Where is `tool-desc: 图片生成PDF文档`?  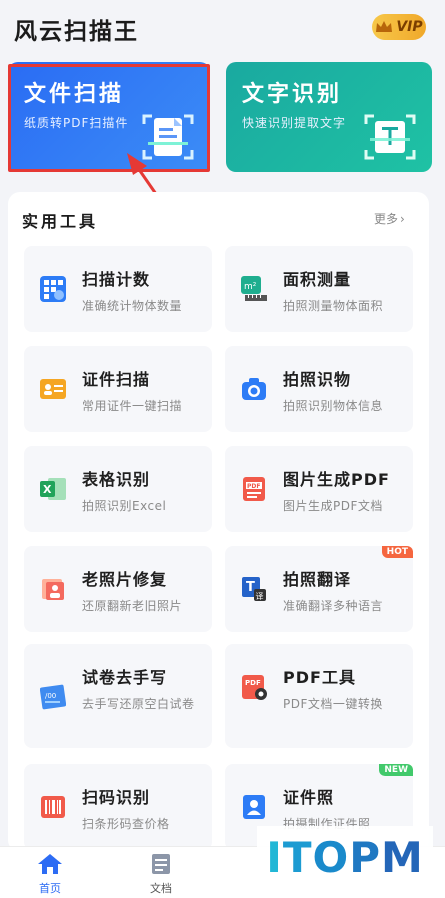
tool-desc: 图片生成PDF文档 is located at coordinates (333, 506).